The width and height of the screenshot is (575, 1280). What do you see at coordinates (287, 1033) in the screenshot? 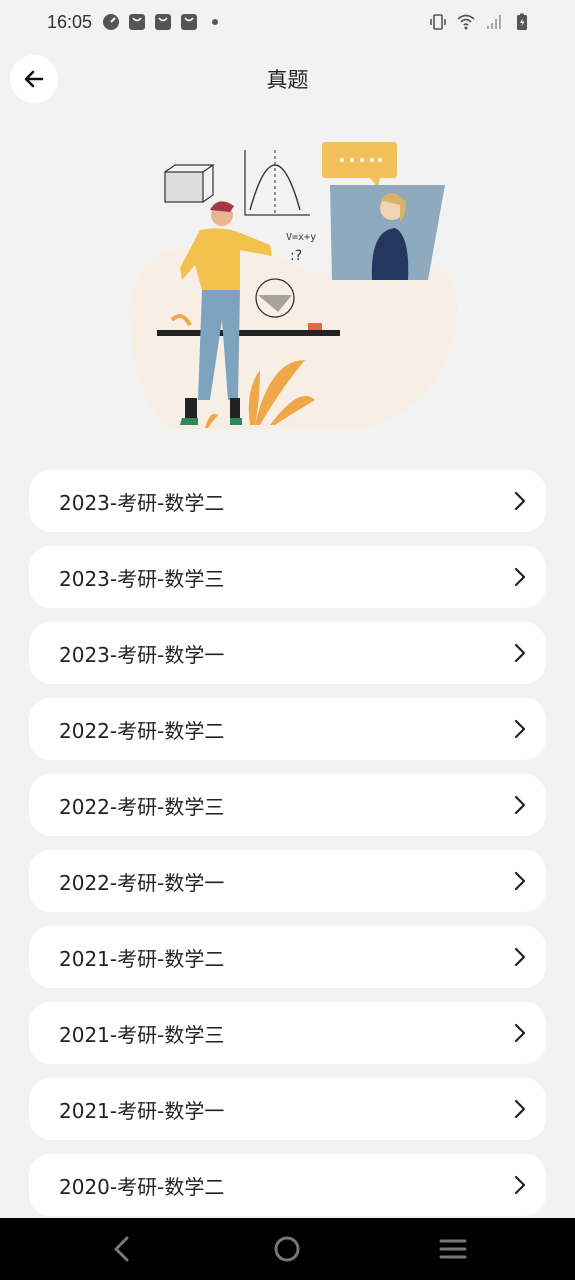
I see `list-item: 2021-考研-数学三` at bounding box center [287, 1033].